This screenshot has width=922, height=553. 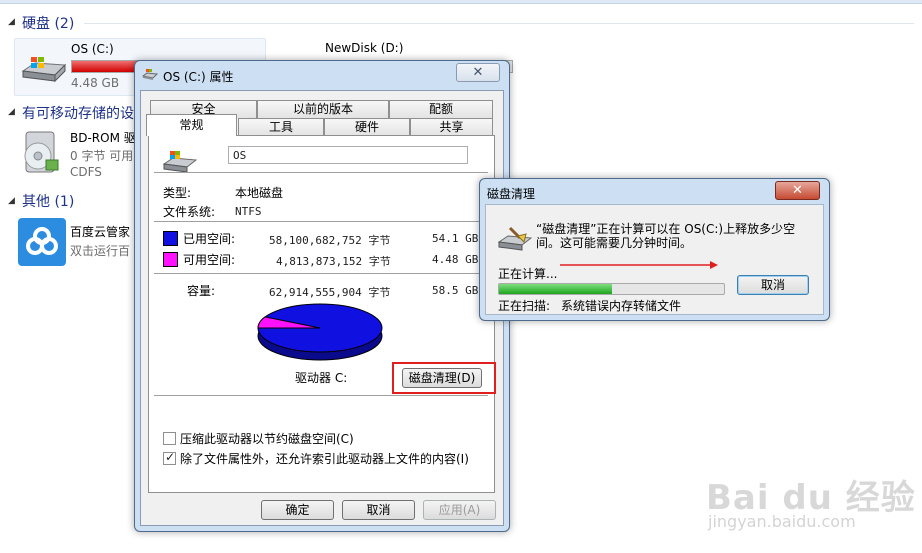 What do you see at coordinates (455, 259) in the screenshot?
I see `free-space-gb: 4.48 GB` at bounding box center [455, 259].